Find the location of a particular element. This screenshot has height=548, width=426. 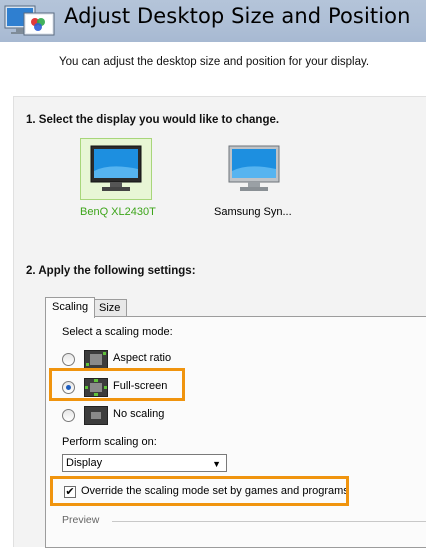

scaling-mode-prompt: Select a scaling mode: is located at coordinates (117, 332).